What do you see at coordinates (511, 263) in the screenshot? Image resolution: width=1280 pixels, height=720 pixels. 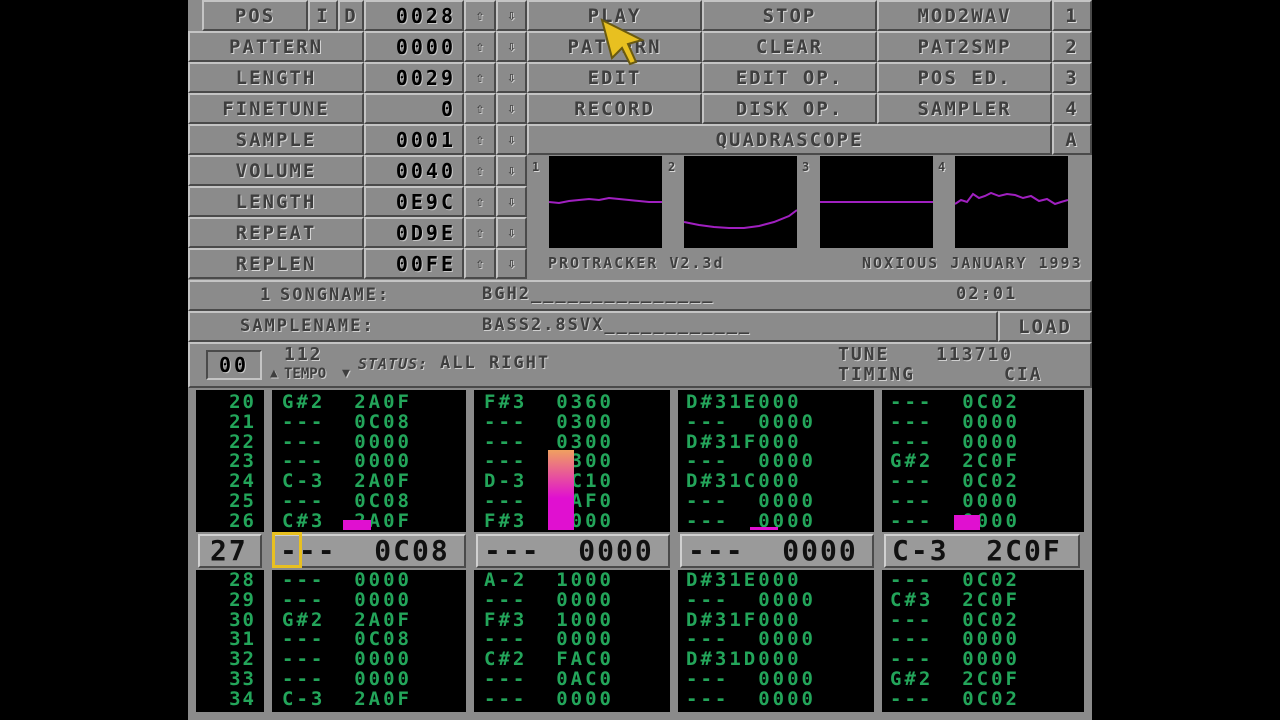 I see `decrement-8-icon: ⇩` at bounding box center [511, 263].